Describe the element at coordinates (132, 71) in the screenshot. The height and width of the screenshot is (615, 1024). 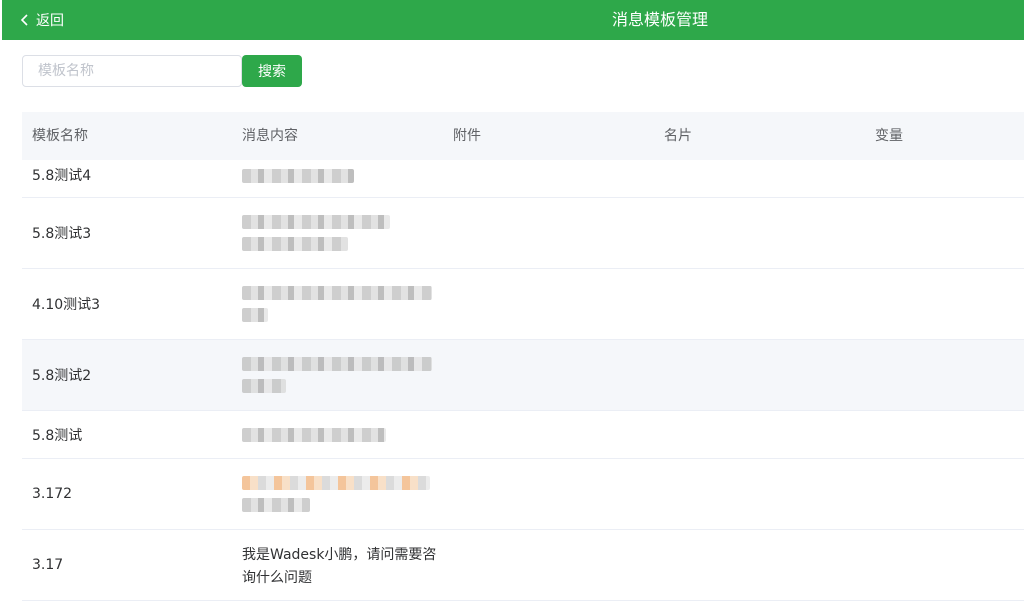
I see `search-input` at that location.